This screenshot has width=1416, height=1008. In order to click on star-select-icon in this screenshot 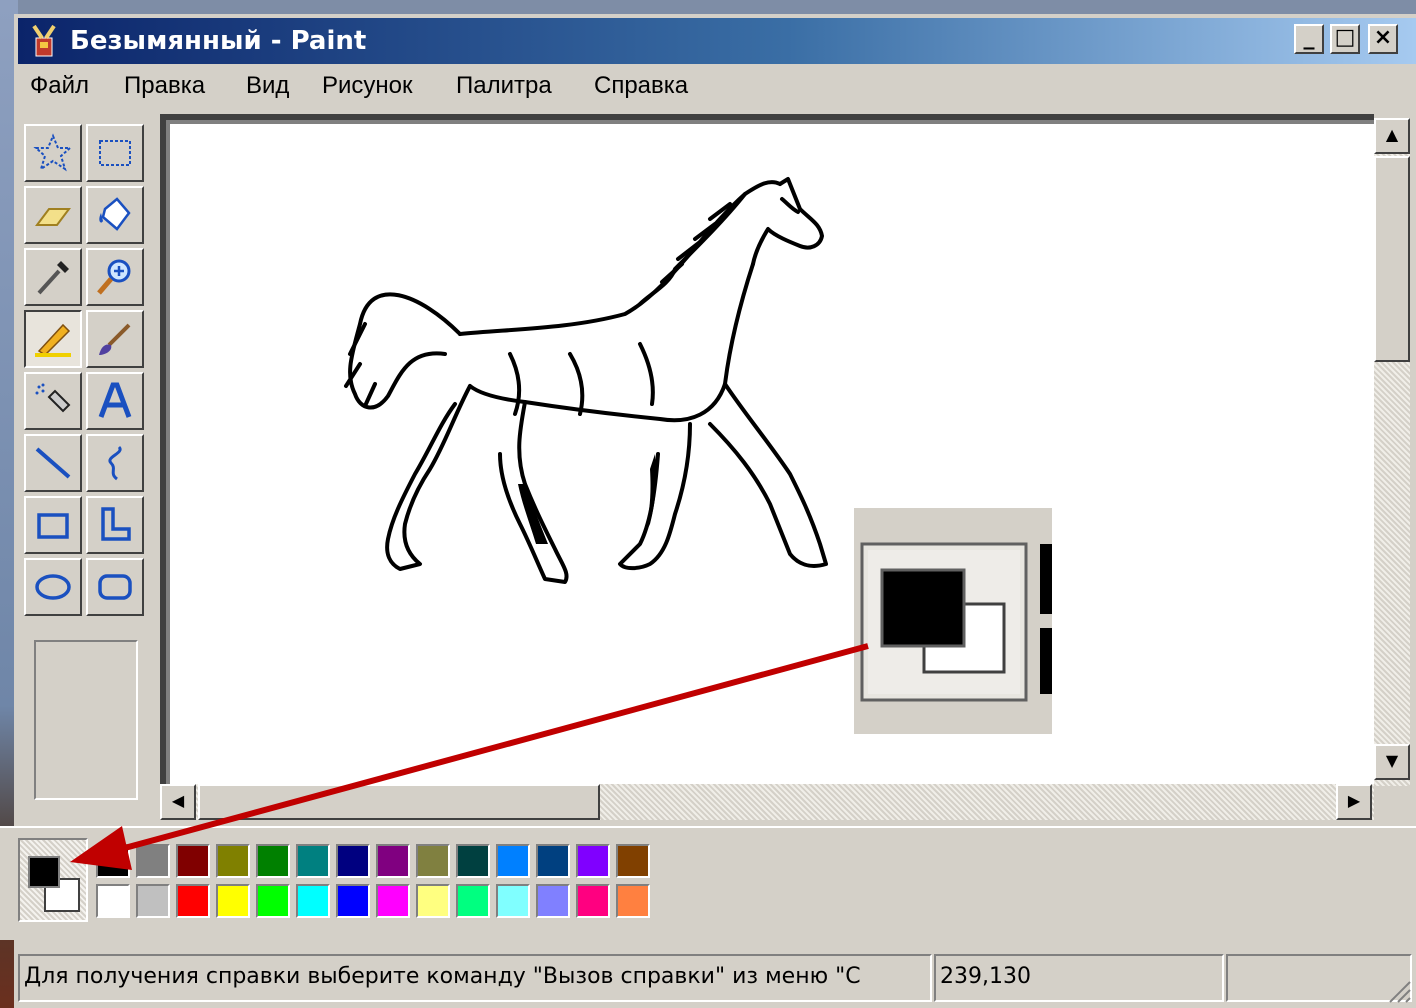, I will do `click(53, 152)`.